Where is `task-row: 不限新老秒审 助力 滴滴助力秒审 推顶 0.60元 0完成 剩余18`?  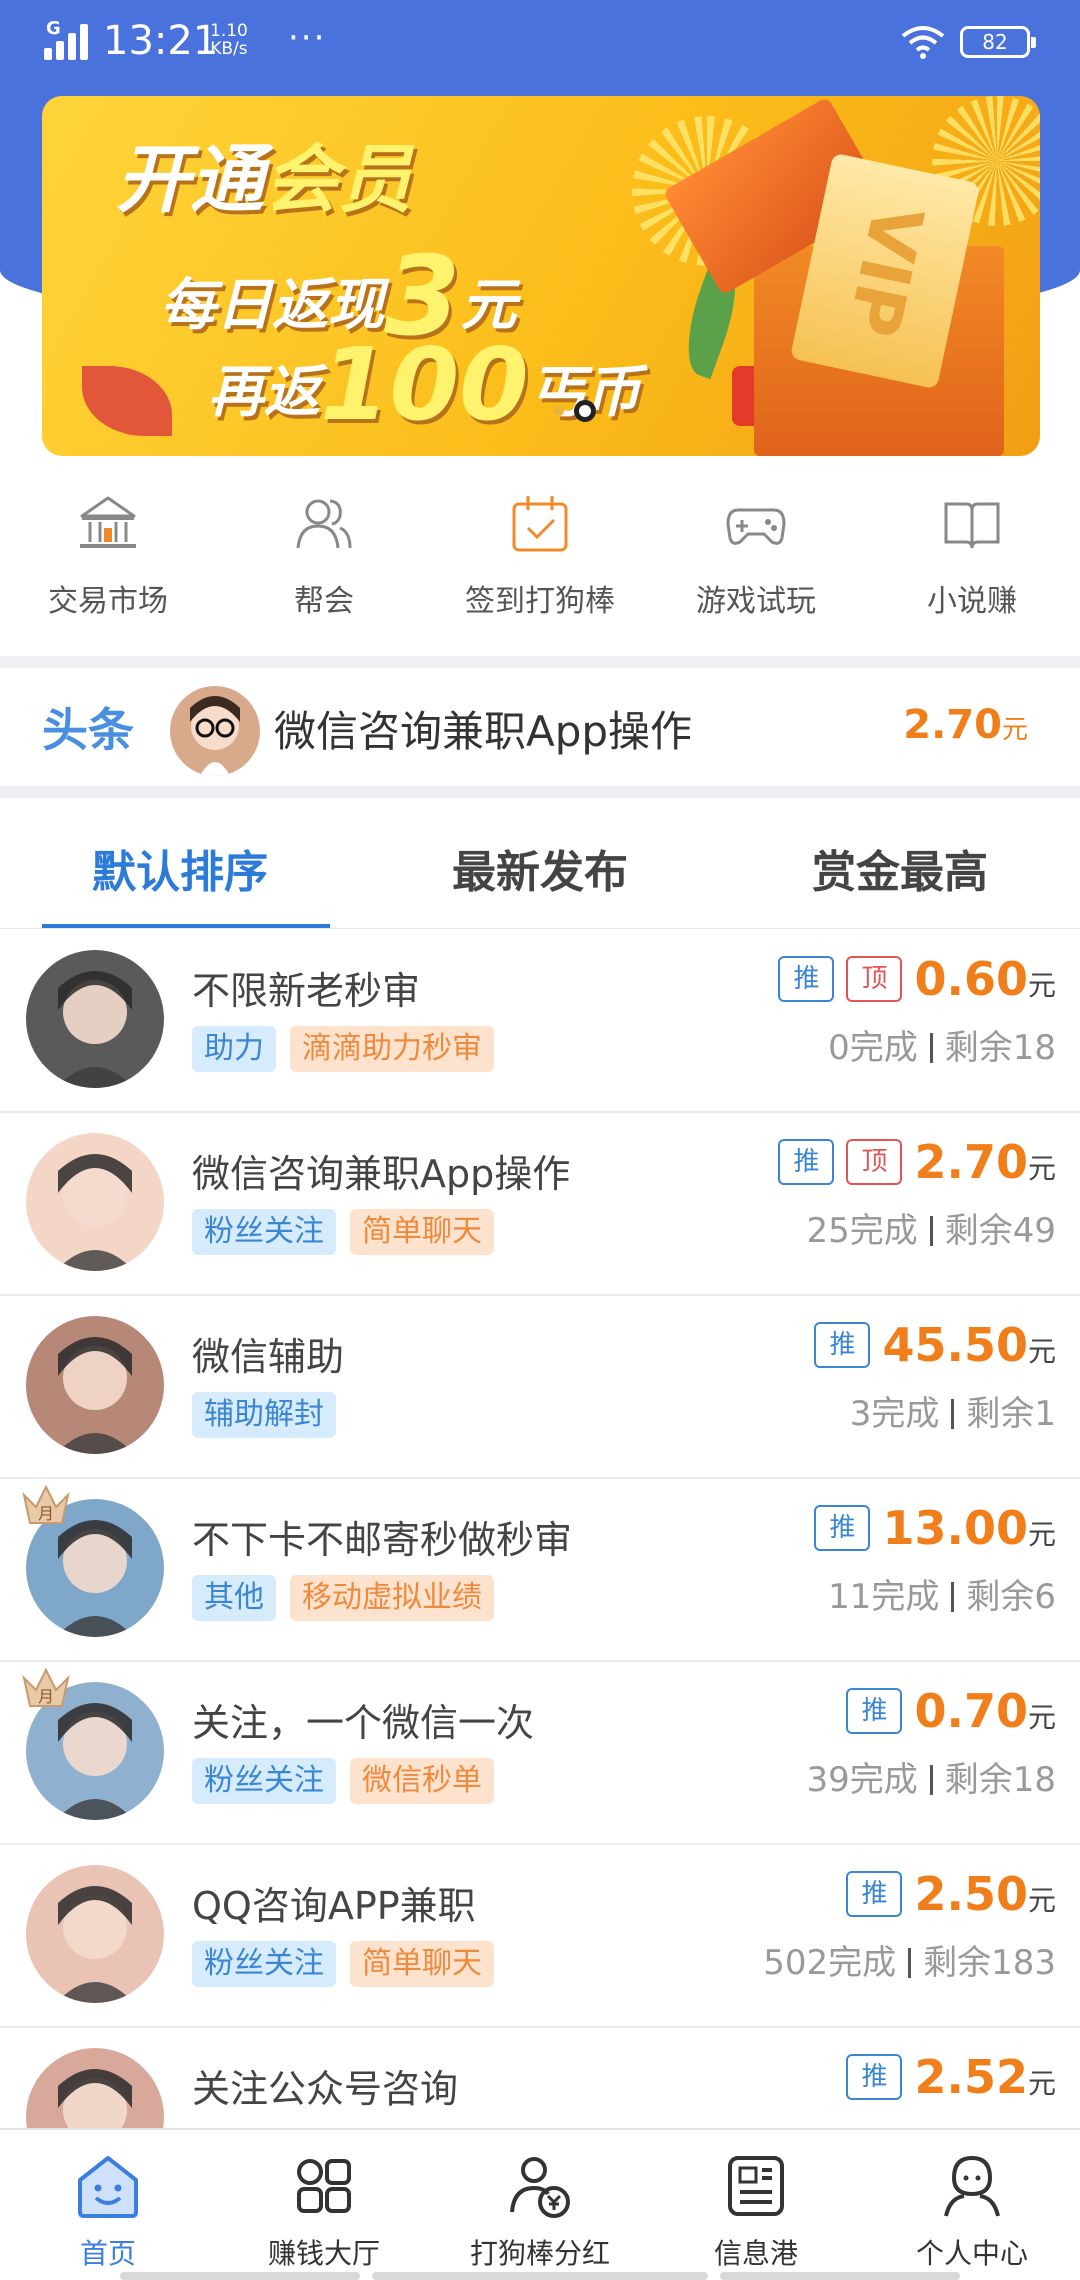
task-row: 不限新老秒审 助力 滴滴助力秒审 推顶 0.60元 0完成 剩余18 is located at coordinates (540, 1021).